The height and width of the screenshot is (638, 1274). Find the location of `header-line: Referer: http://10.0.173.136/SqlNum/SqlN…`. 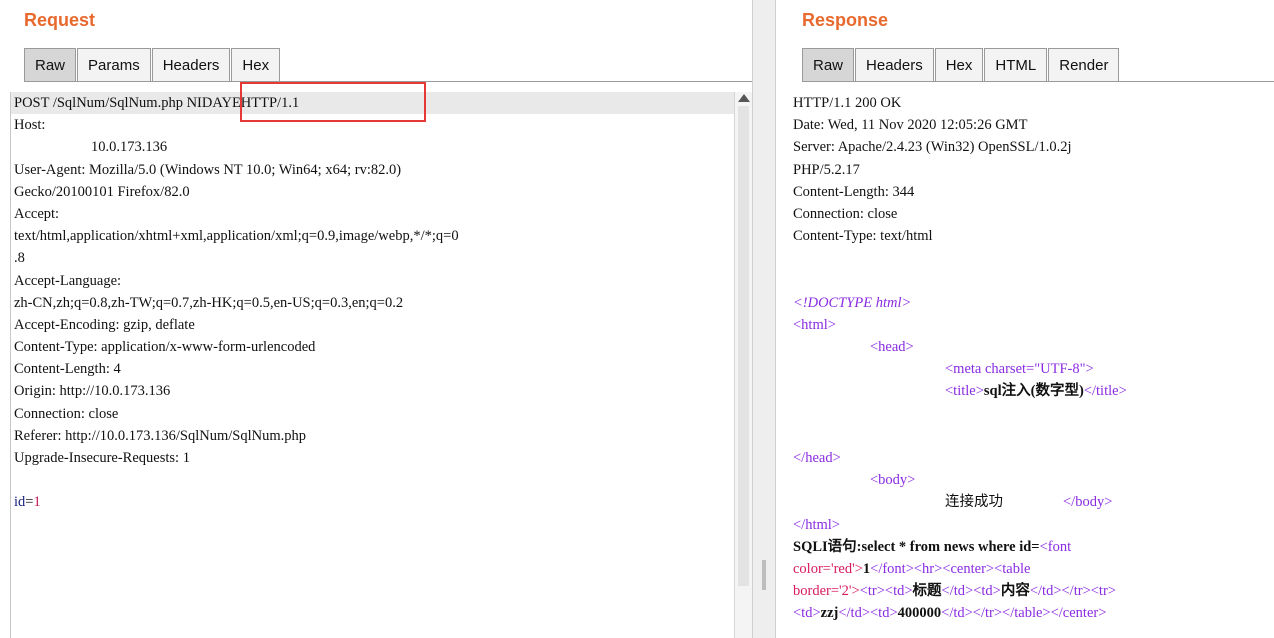

header-line: Referer: http://10.0.173.136/SqlNum/SqlN… is located at coordinates (160, 435).